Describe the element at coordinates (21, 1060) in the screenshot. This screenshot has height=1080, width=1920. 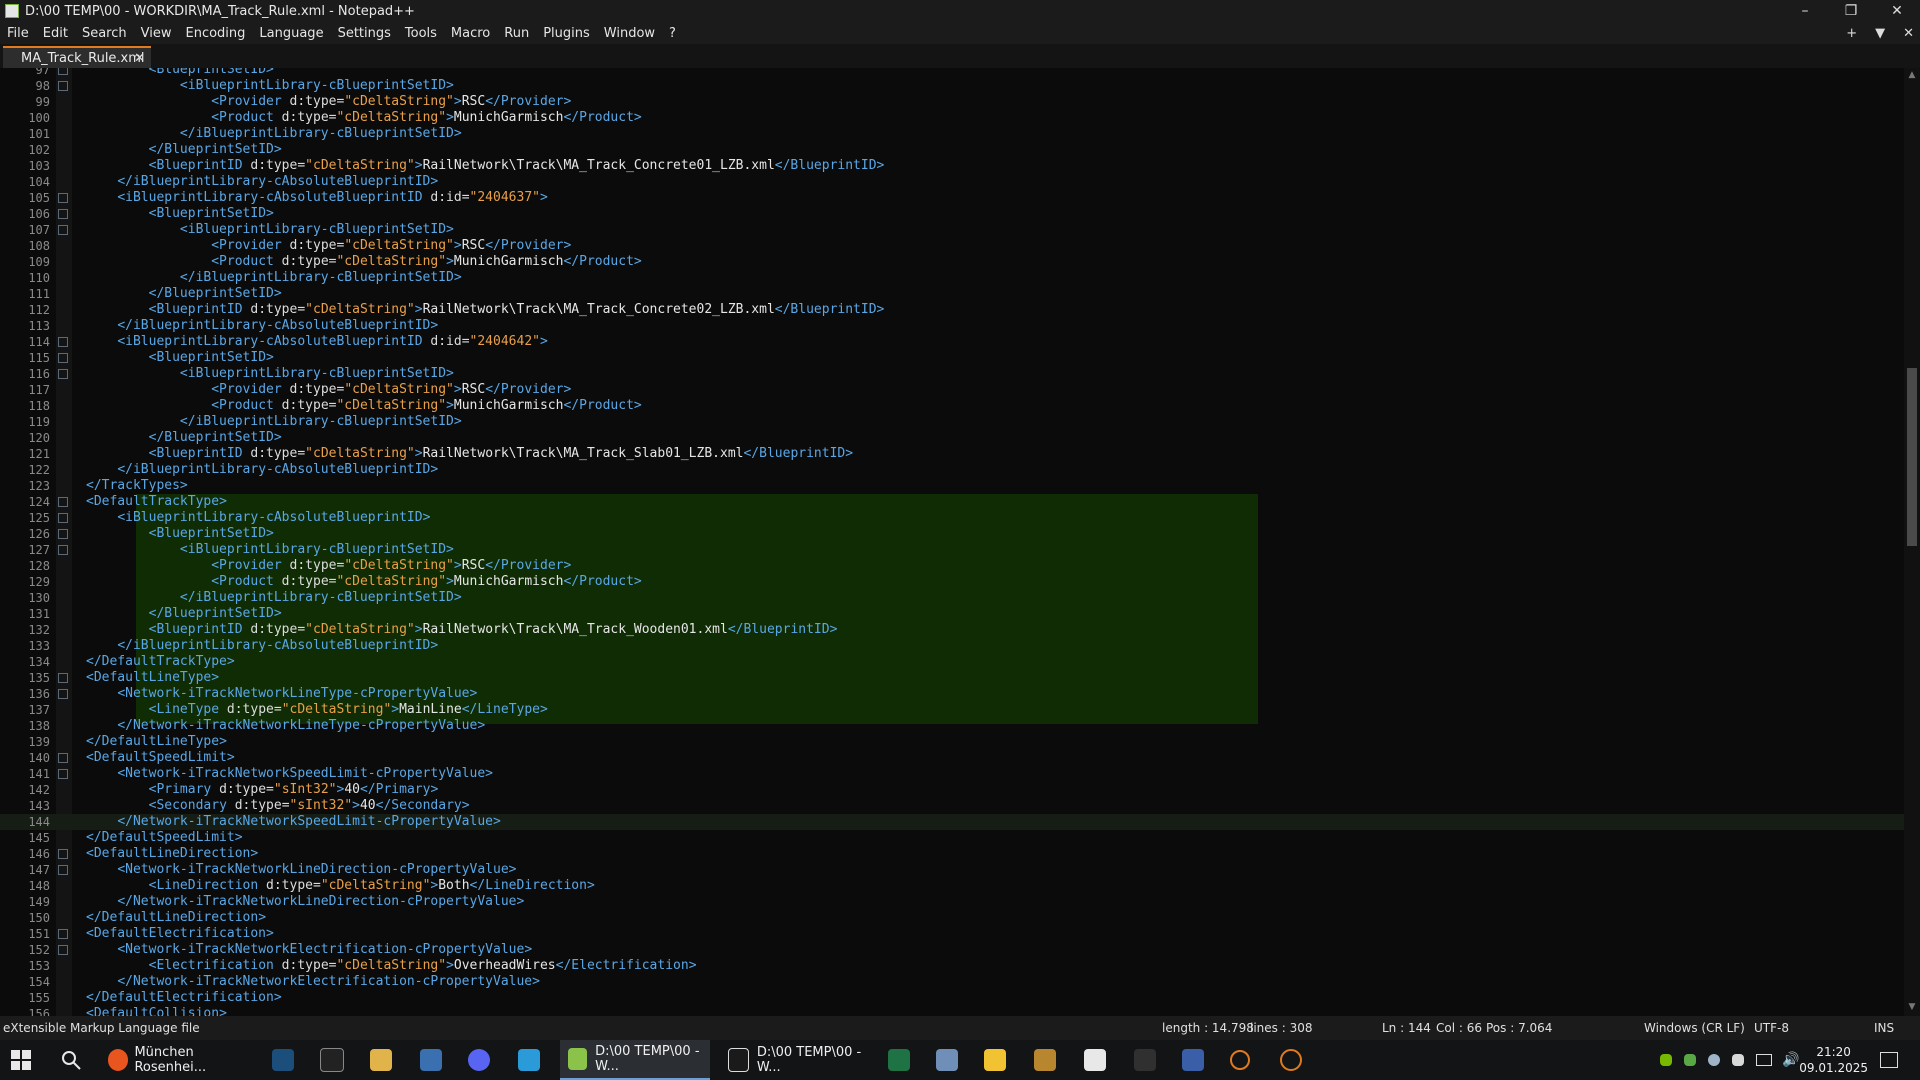
I see `start-button` at that location.